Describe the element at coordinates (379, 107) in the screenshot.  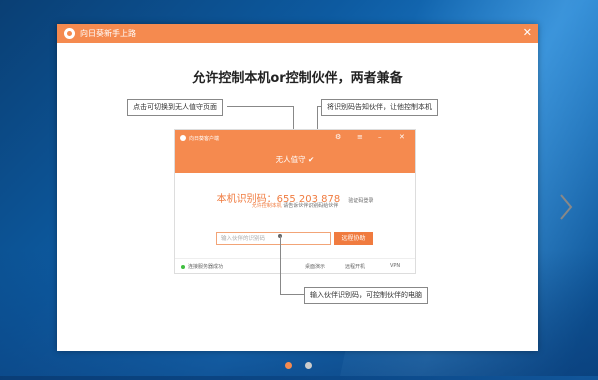
I see `callout-share-code: 将识别码告知伙伴，让他控制本机` at that location.